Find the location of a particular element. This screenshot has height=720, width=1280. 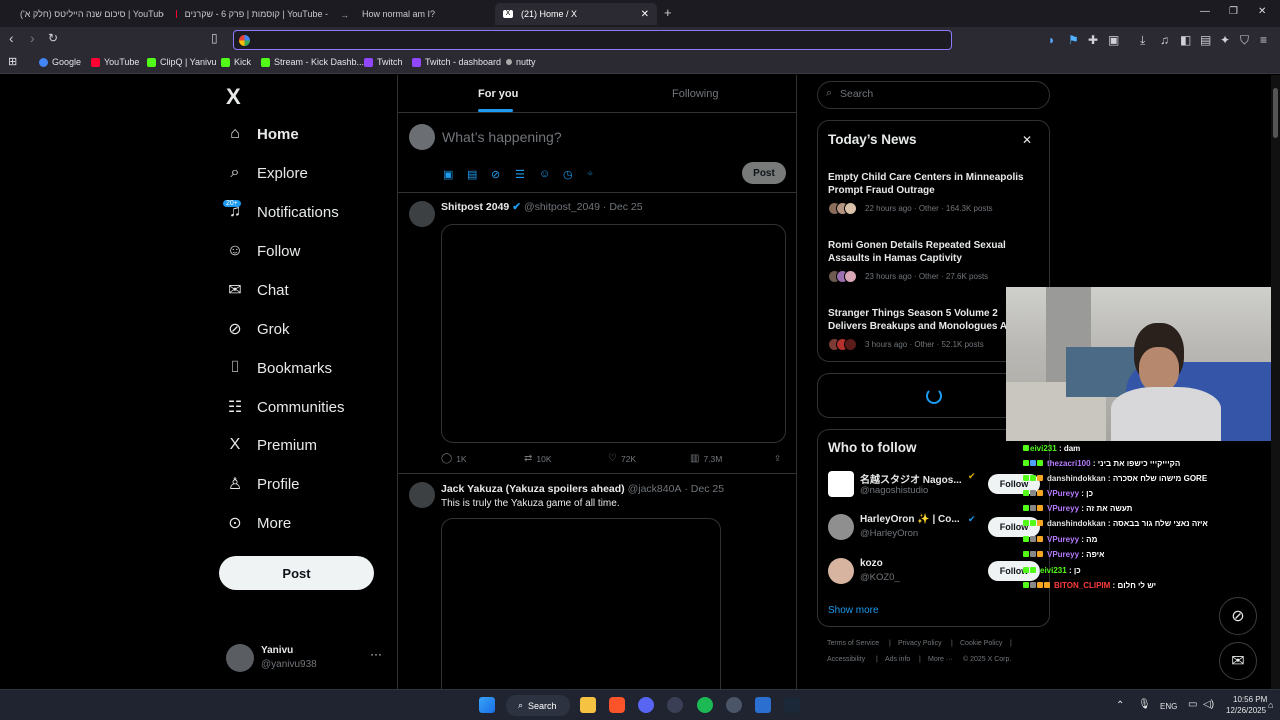

start-icon is located at coordinates (487, 705).